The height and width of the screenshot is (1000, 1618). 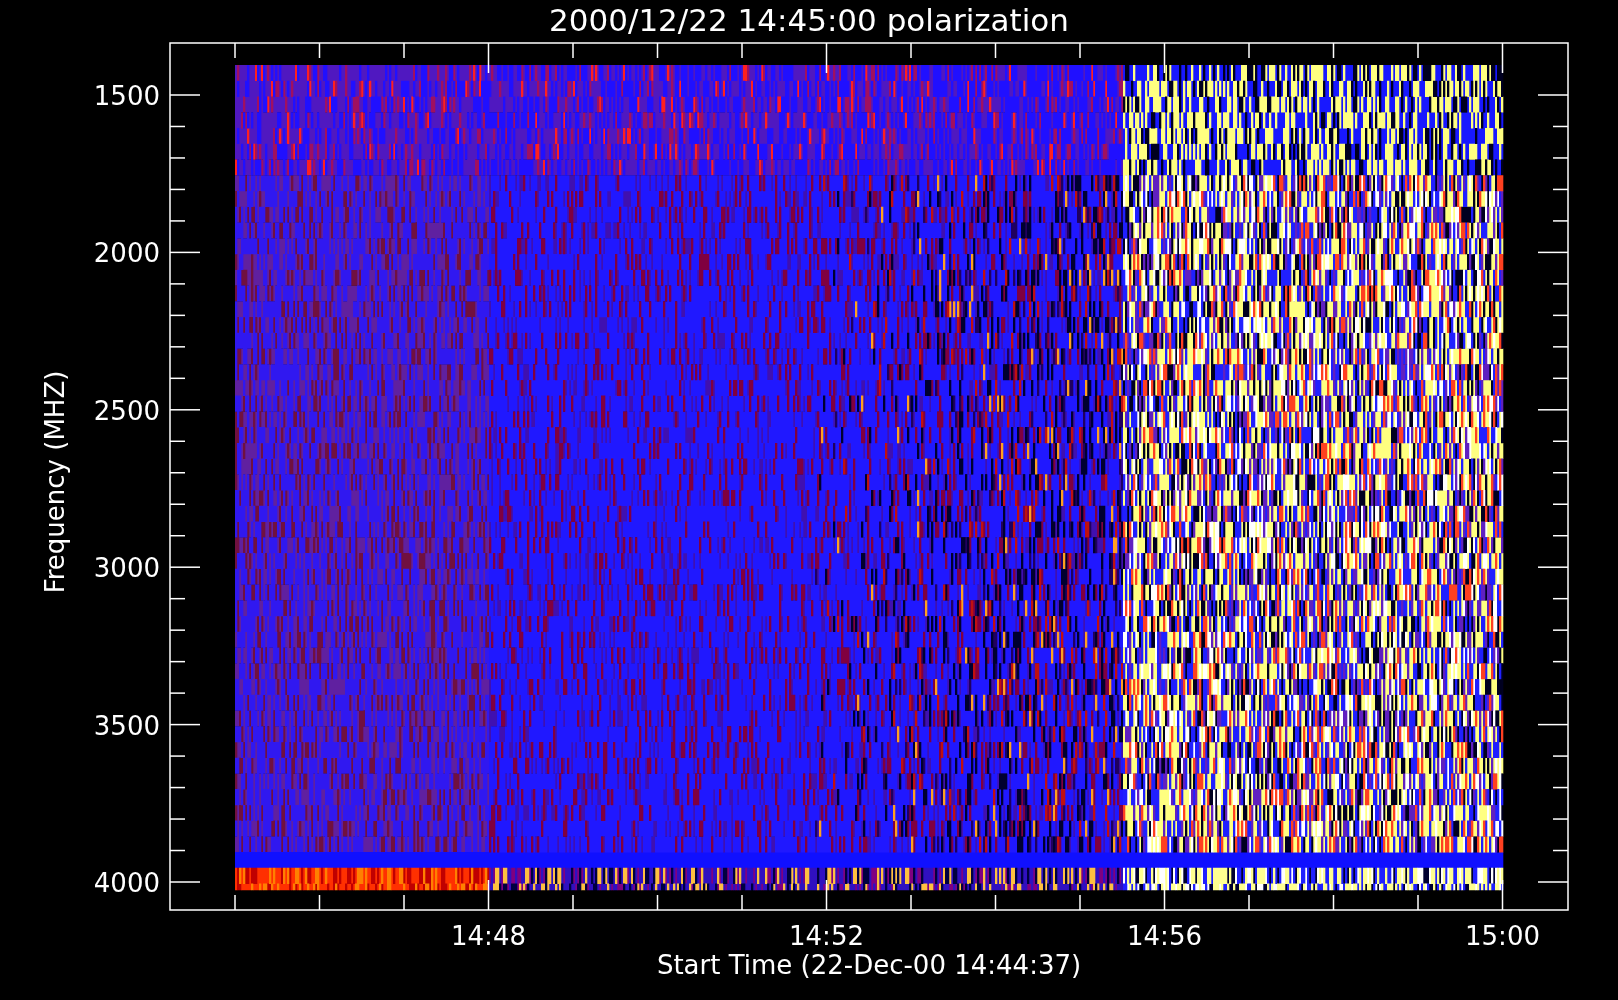 I want to click on x-tick-label: 14:52, so click(x=826, y=936).